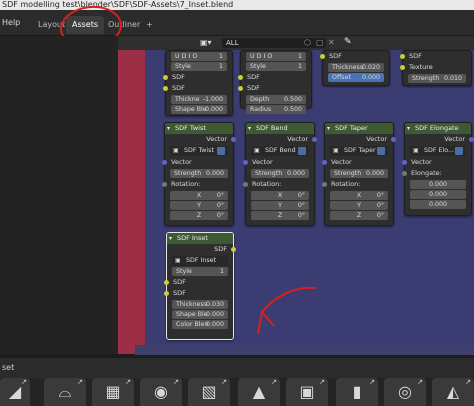 This screenshot has width=474, height=406. I want to click on filter-icon: ⬡, so click(307, 42).